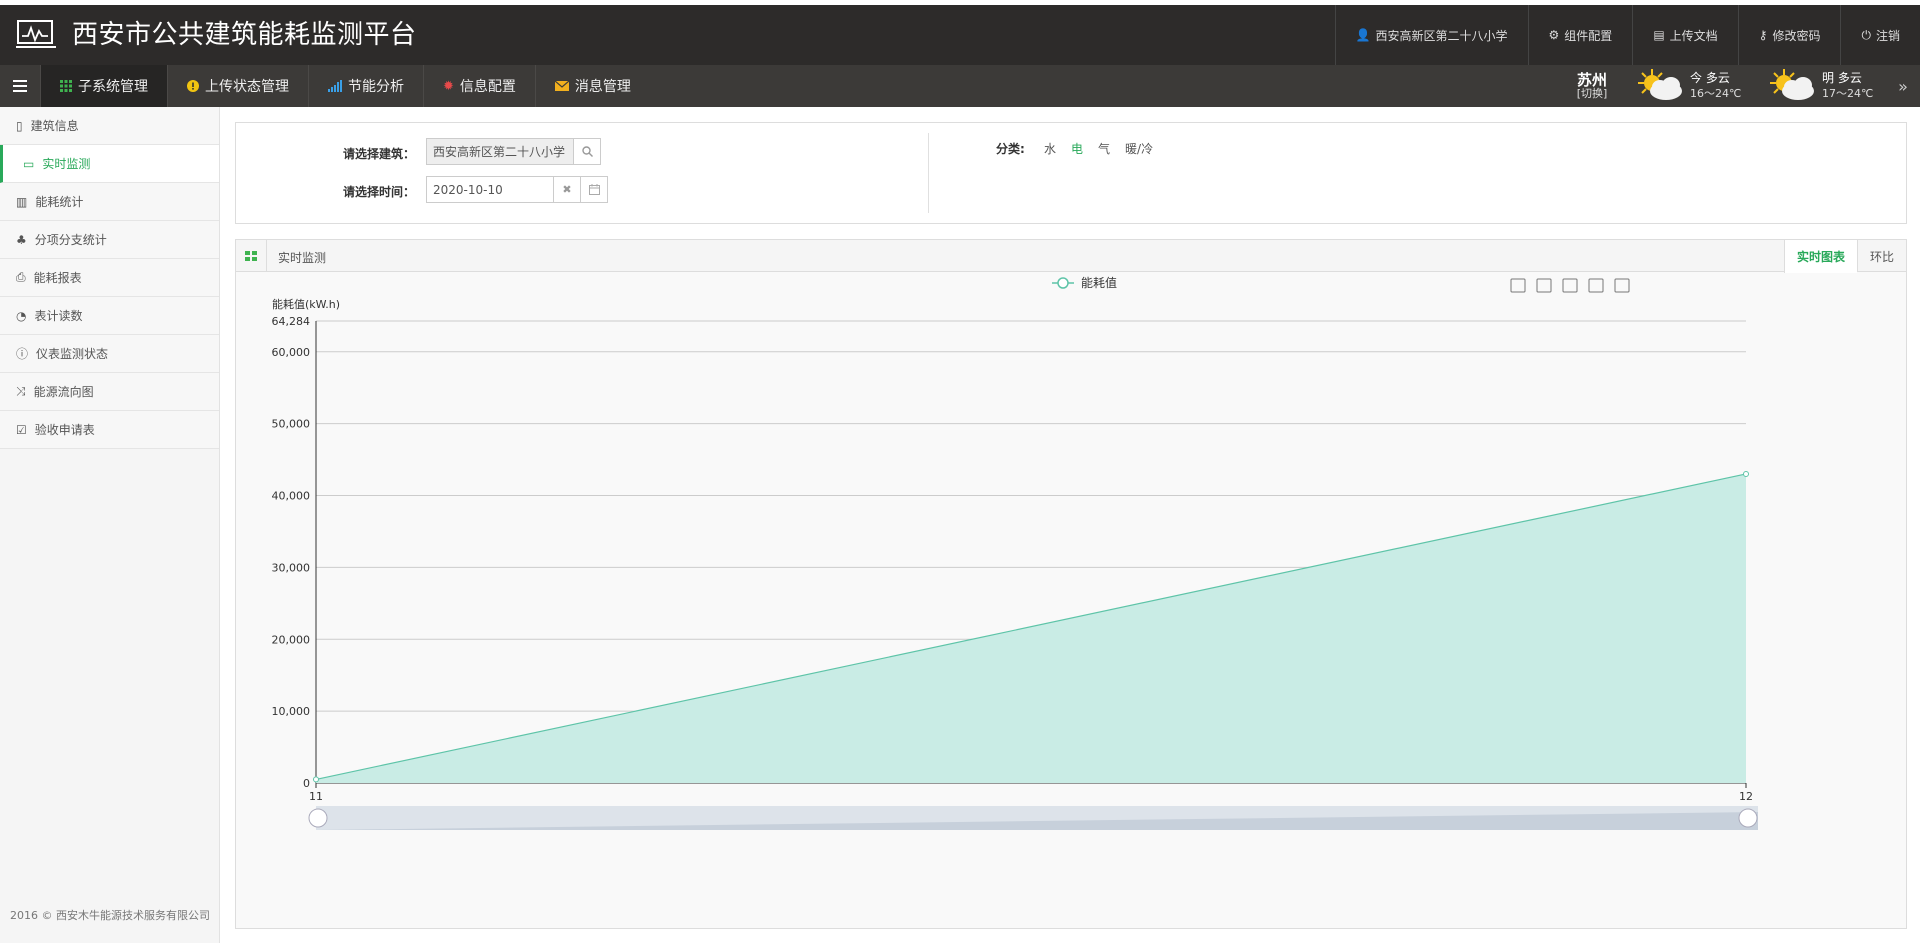  What do you see at coordinates (1570, 285) in the screenshot?
I see `bar-chart-icon` at bounding box center [1570, 285].